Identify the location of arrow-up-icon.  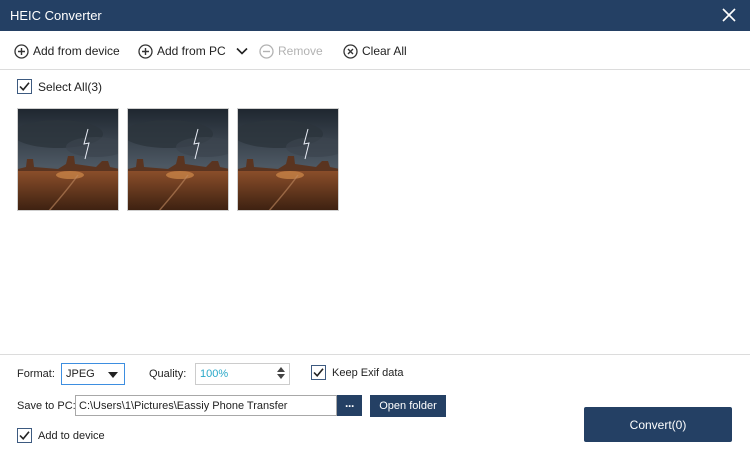
(281, 369).